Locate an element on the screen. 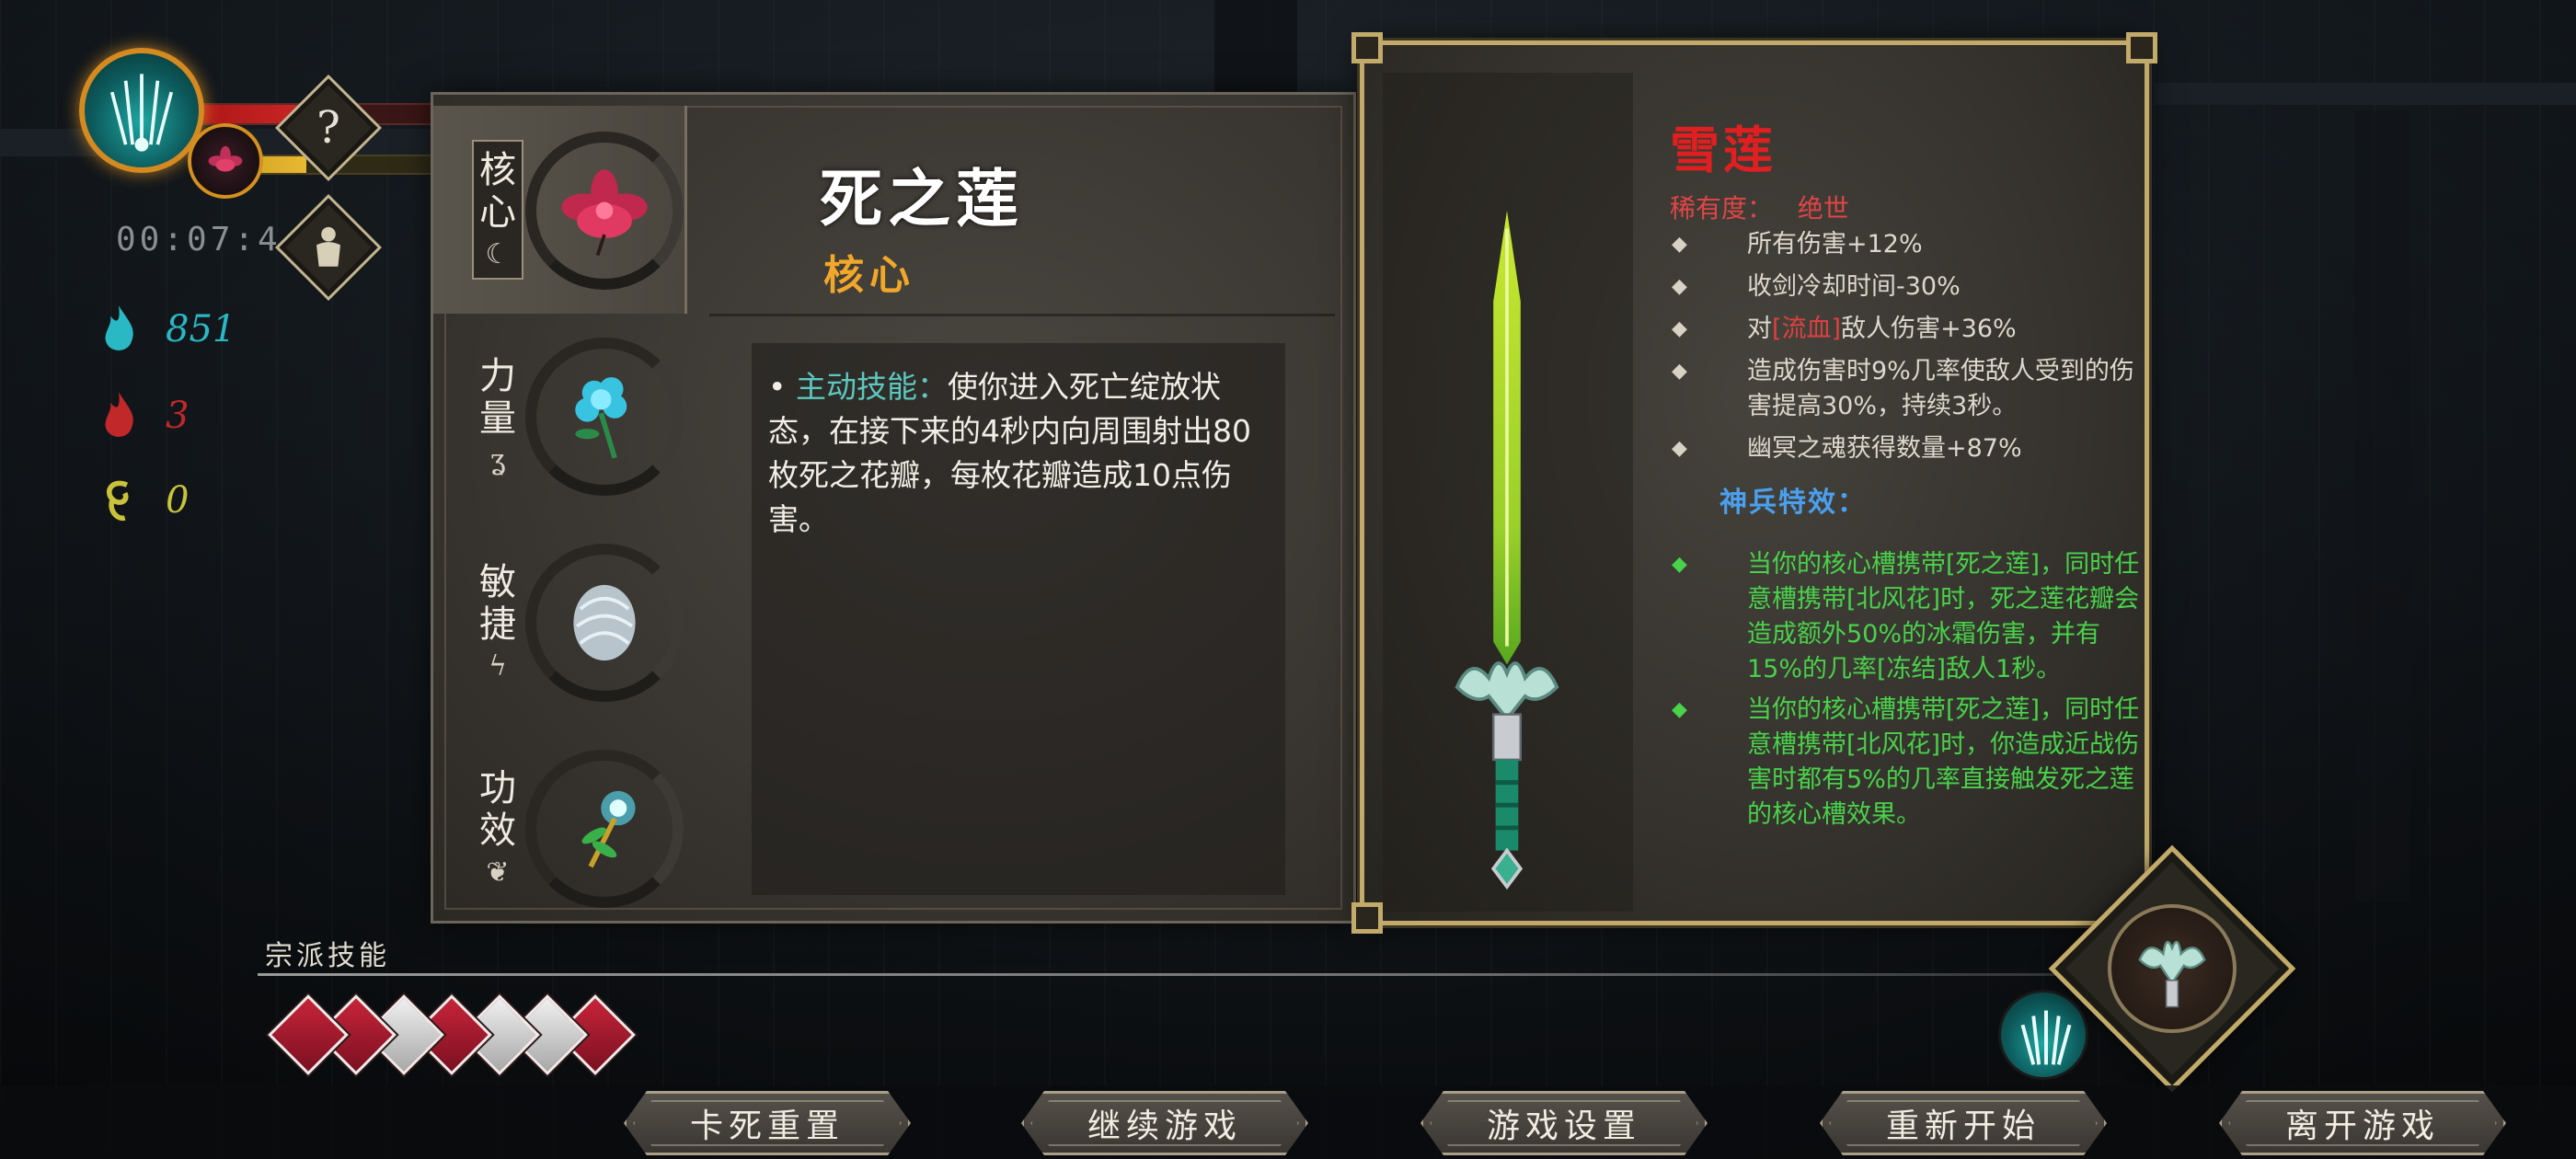 Image resolution: width=2576 pixels, height=1159 pixels. stat-spirit: 0 is located at coordinates (143, 500).